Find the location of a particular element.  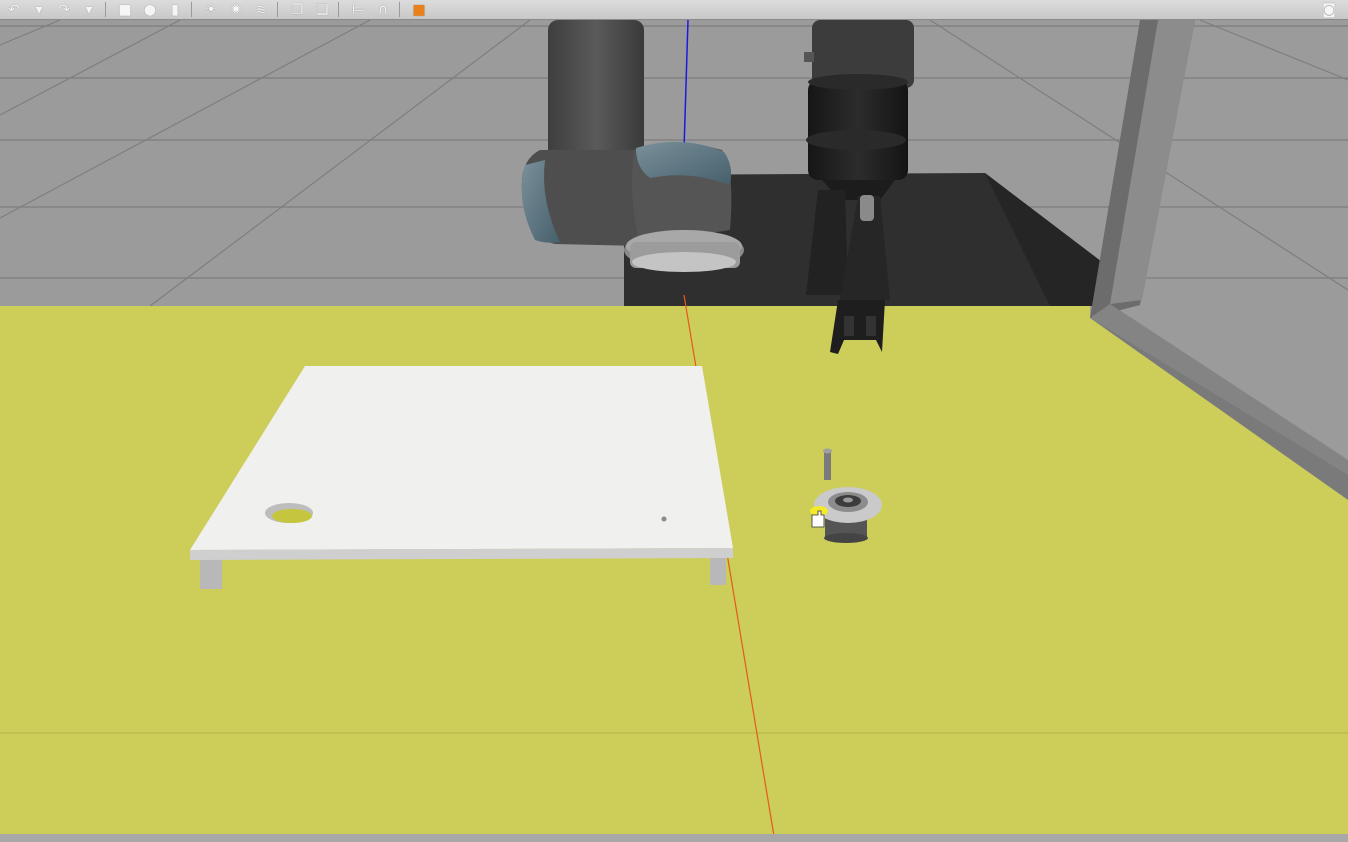

undo-button: ↶ is located at coordinates (14, 9).